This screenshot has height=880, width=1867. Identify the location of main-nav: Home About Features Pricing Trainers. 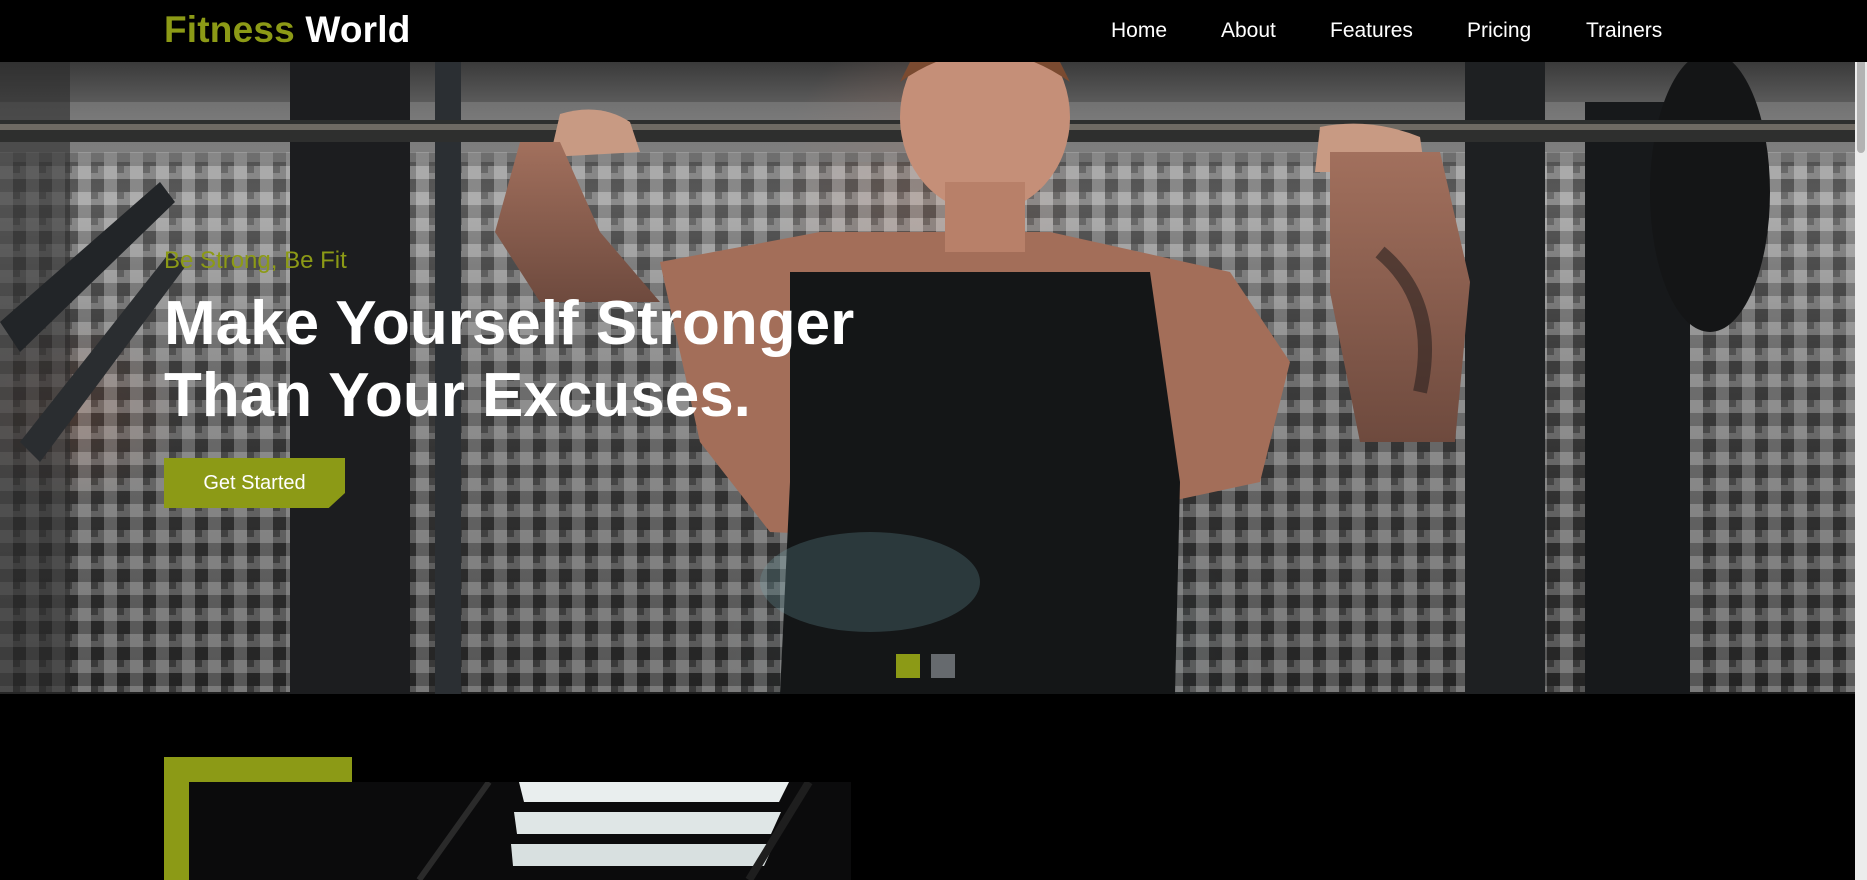
(933, 31).